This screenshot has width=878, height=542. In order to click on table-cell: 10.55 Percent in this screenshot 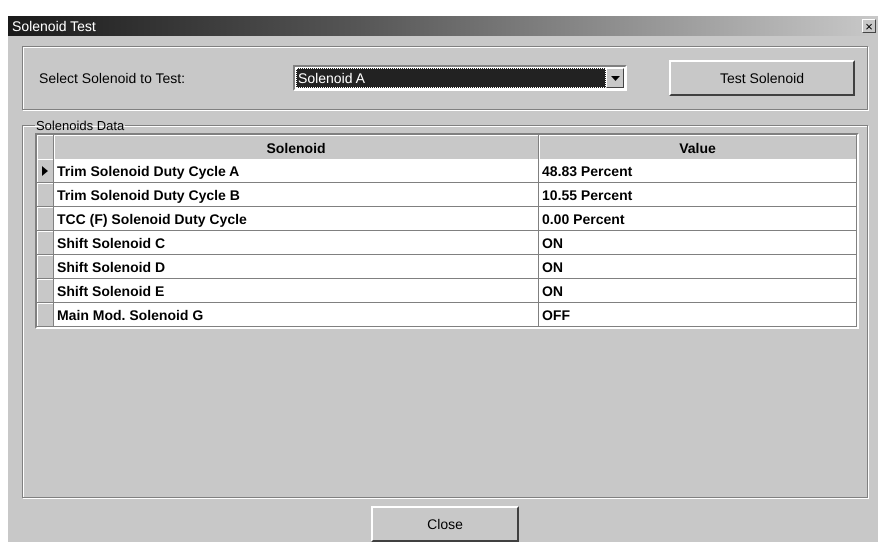, I will do `click(698, 195)`.